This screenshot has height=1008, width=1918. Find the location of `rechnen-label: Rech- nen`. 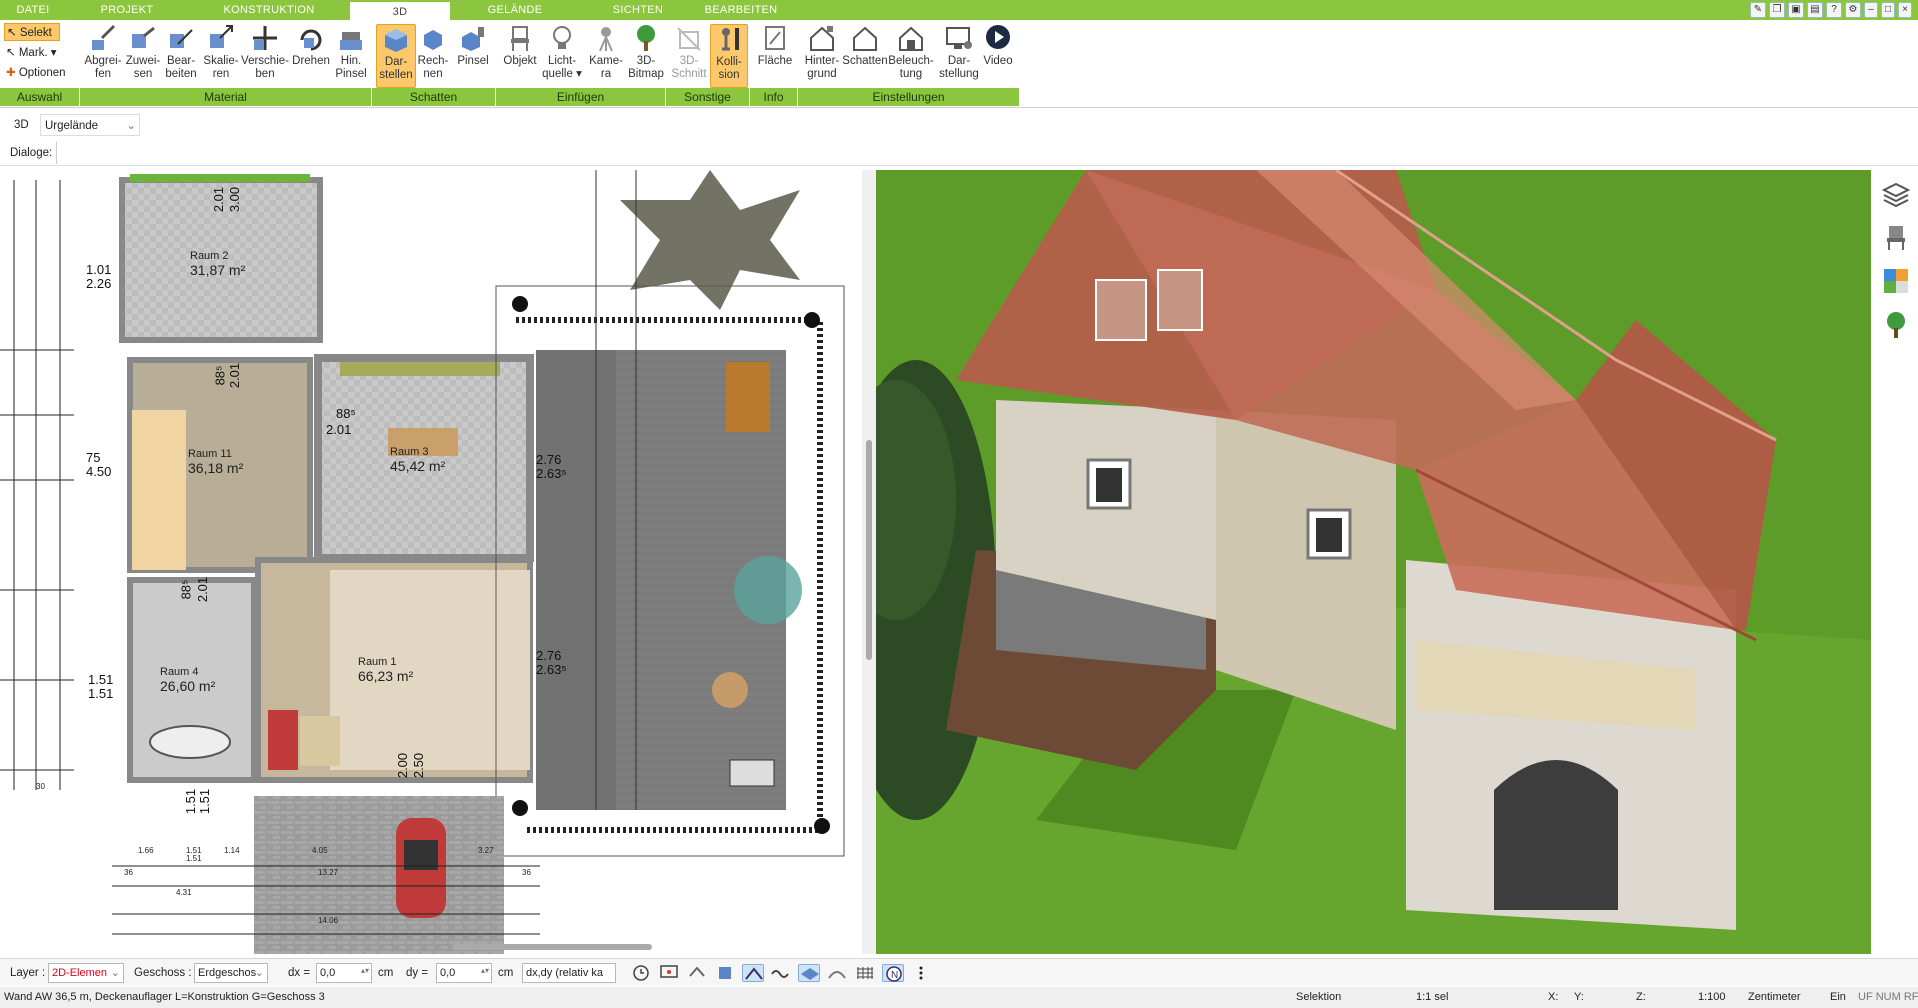

rechnen-label: Rech- nen is located at coordinates (433, 67).